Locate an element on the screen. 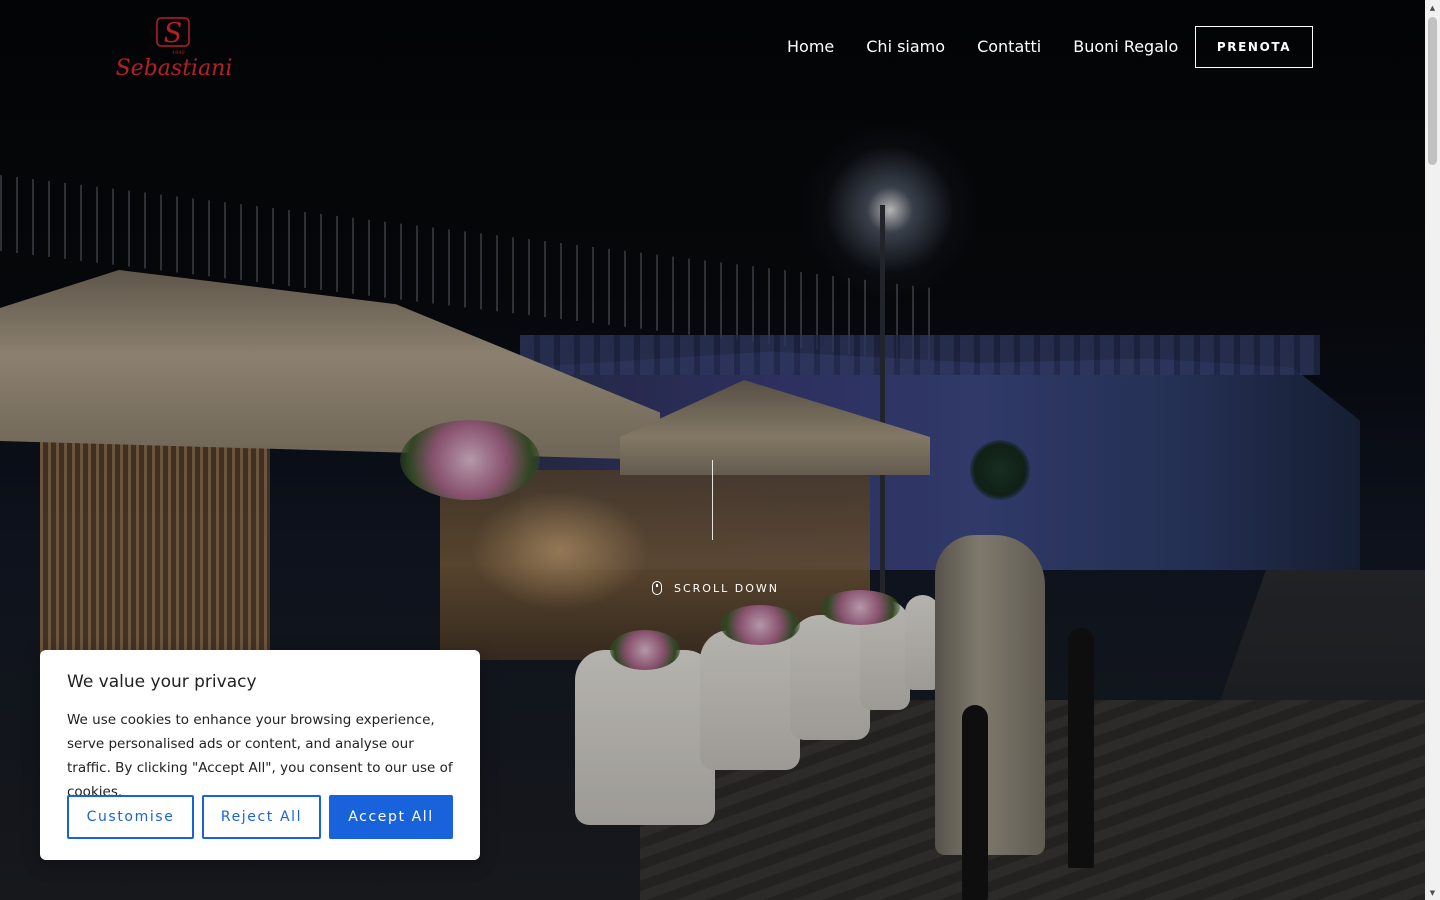 The width and height of the screenshot is (1440, 900). logo-mark: S Sebastiani is located at coordinates (174, 49).